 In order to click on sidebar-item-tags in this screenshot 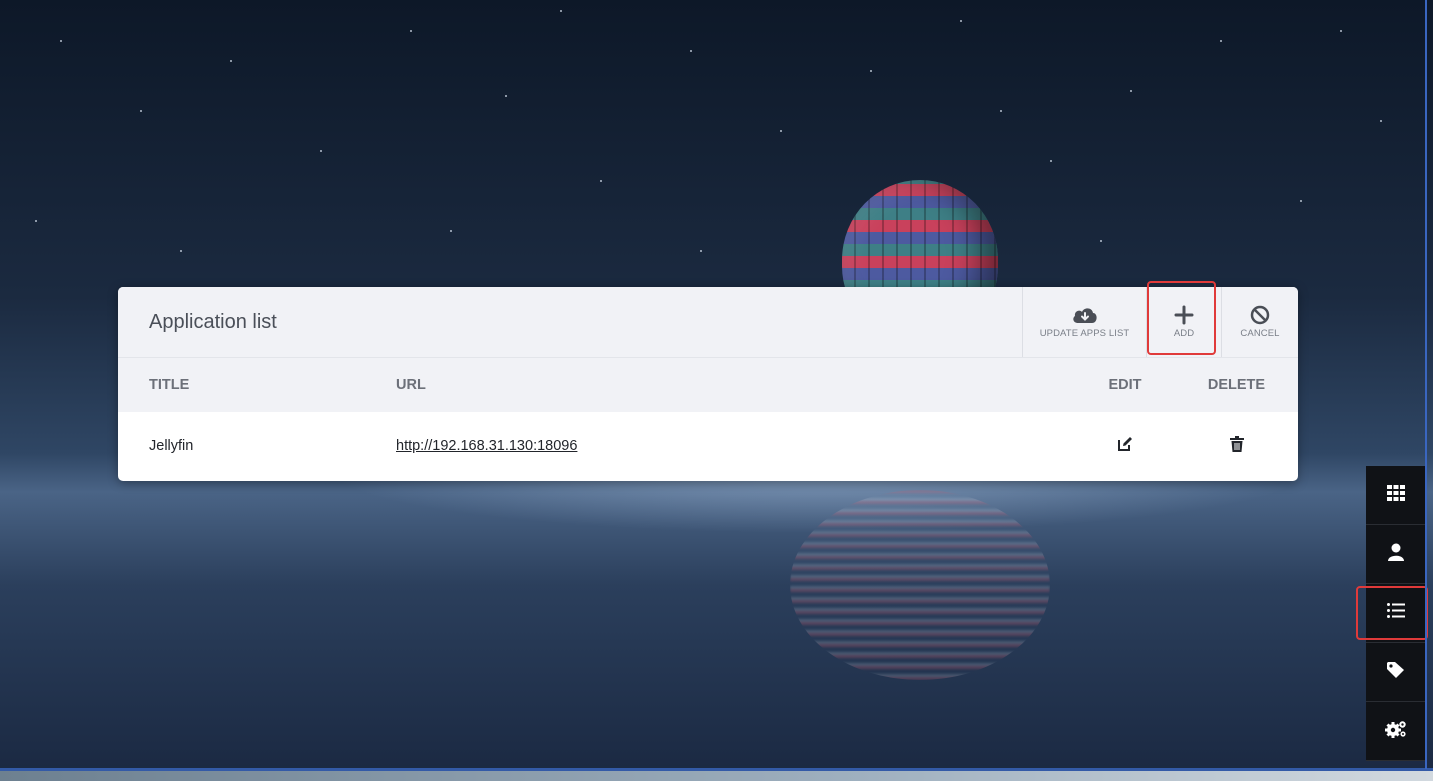, I will do `click(1395, 672)`.